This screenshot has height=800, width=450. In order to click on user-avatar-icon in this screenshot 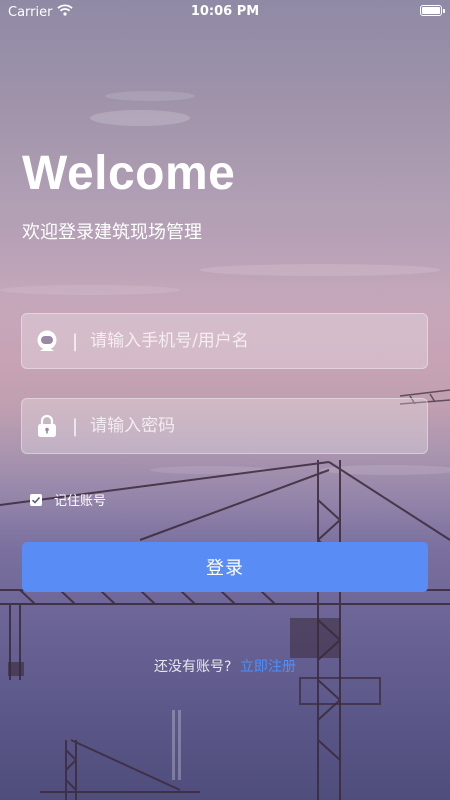, I will do `click(47, 341)`.